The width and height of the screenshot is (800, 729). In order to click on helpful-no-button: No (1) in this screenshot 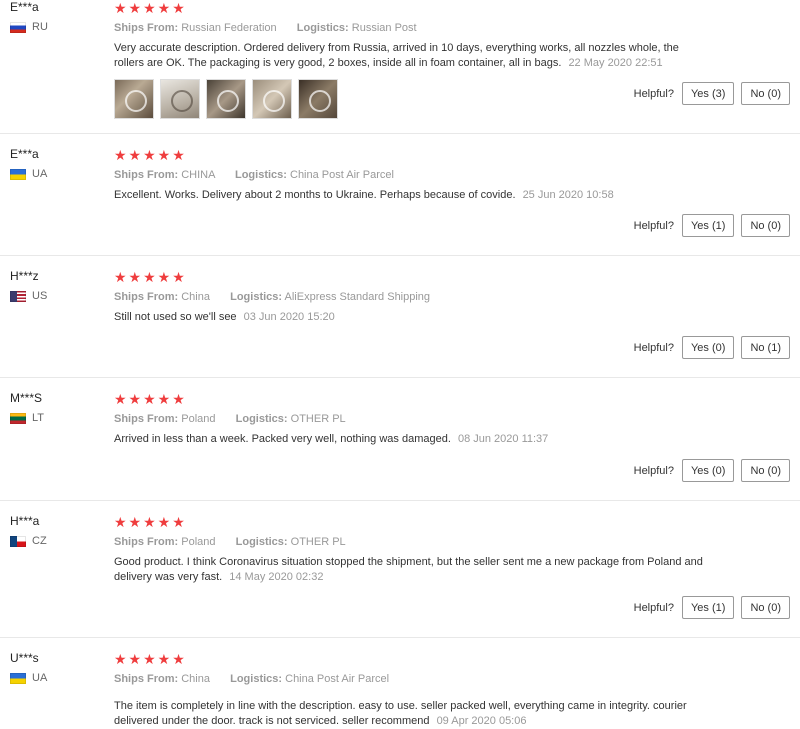, I will do `click(765, 347)`.